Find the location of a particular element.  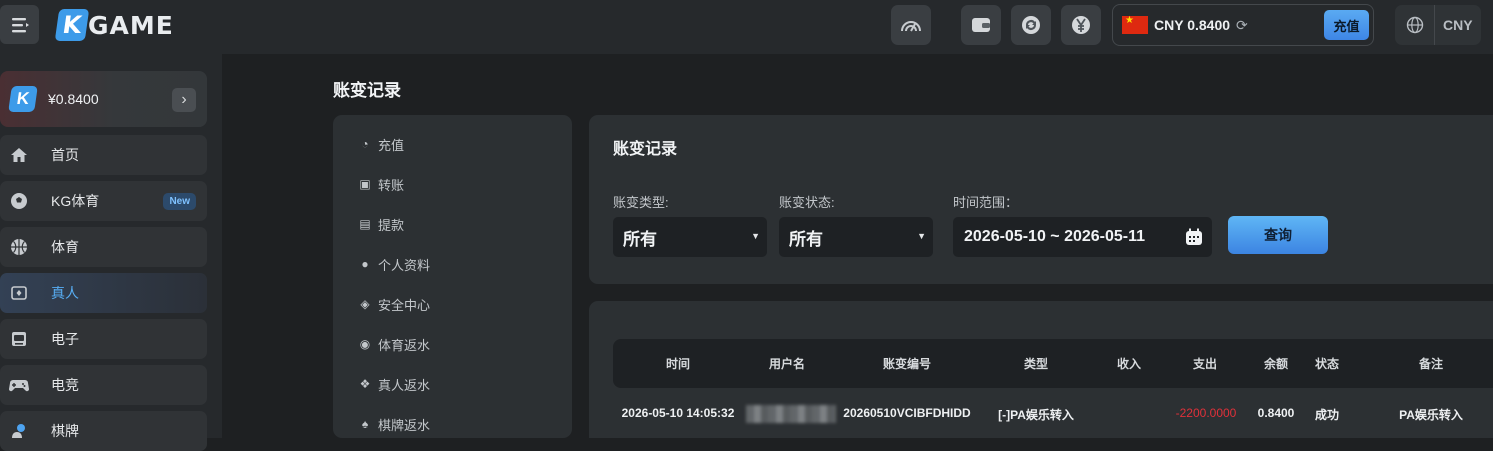

page-title: 账变记录 is located at coordinates (367, 90).